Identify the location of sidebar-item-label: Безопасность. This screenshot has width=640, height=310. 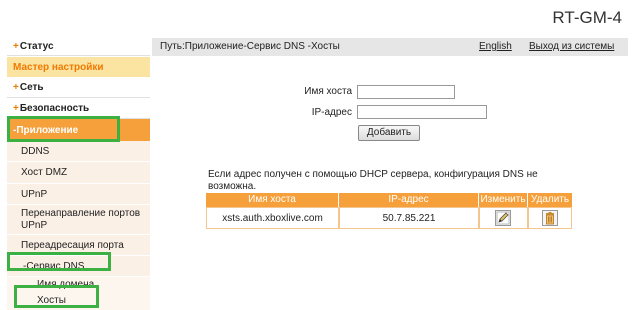
(54, 108).